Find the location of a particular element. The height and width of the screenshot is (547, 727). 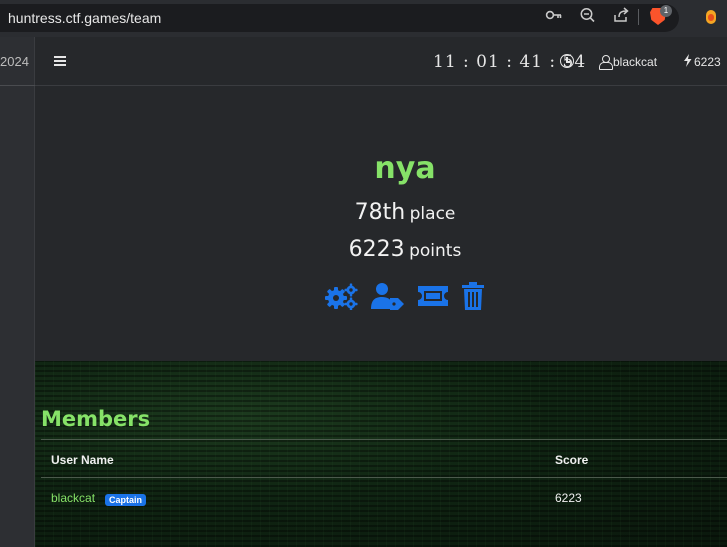

clock-icon is located at coordinates (567, 61).